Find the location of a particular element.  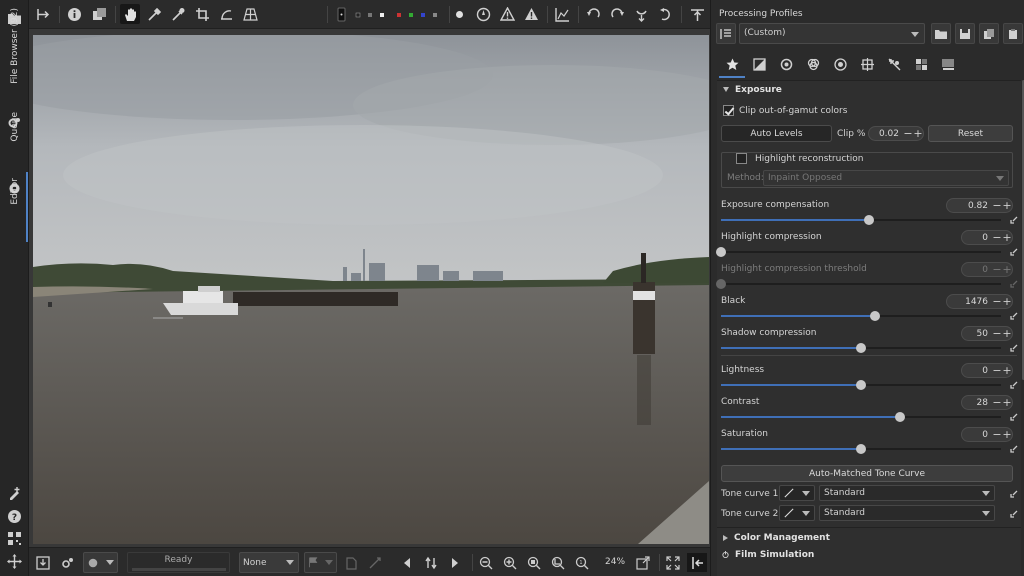

send-to-editor-button is located at coordinates (320, 562).